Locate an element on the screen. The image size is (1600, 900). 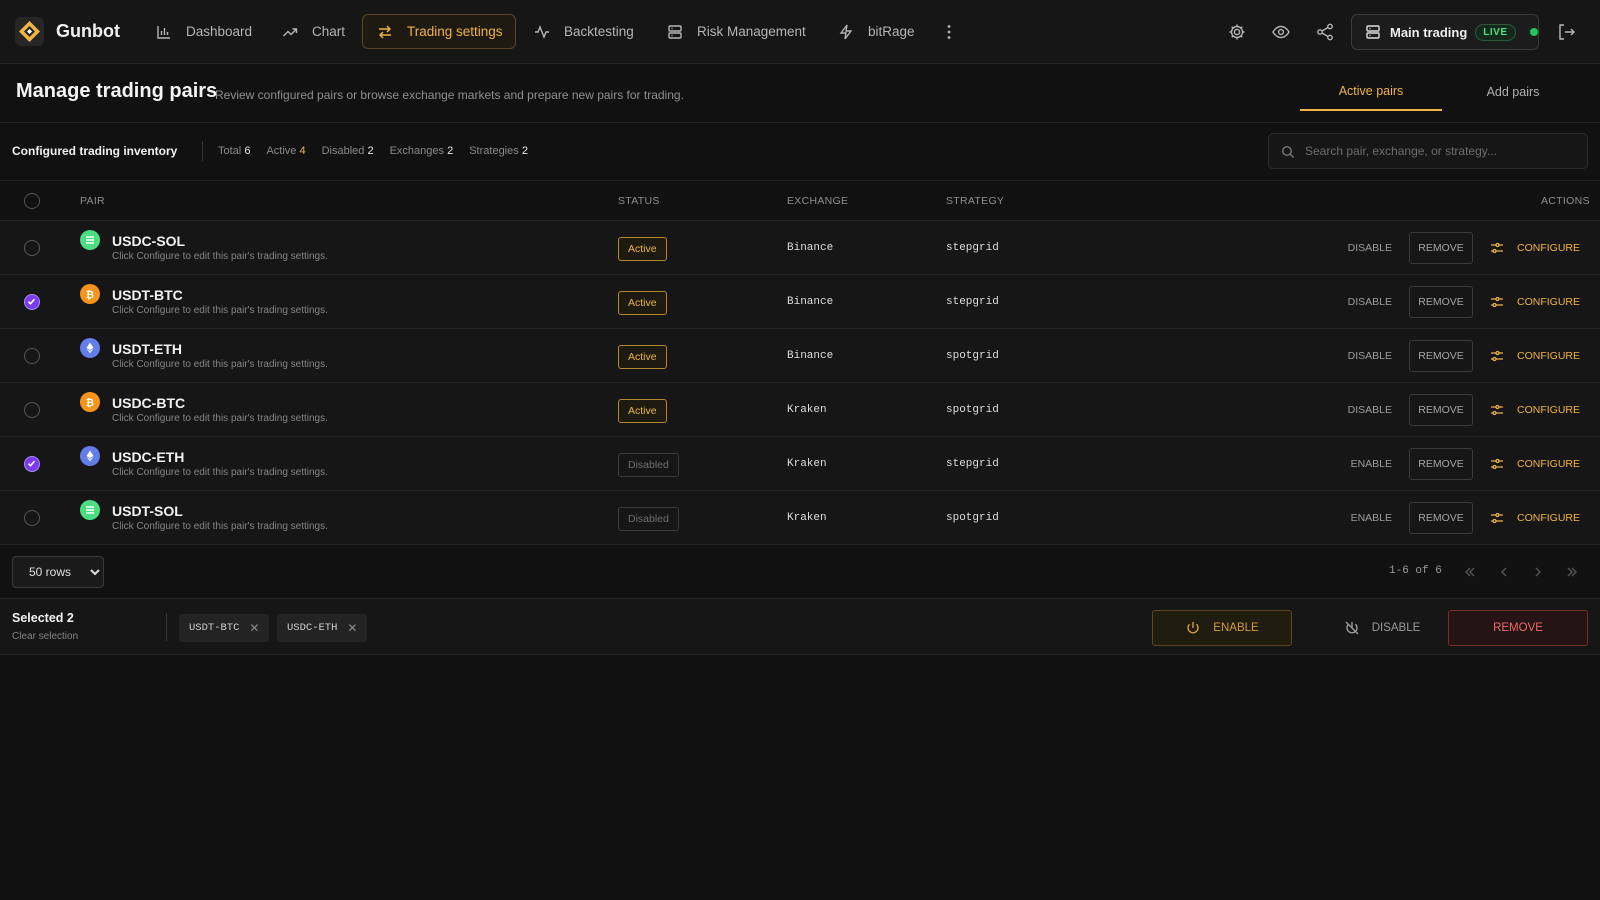
first-page-icon is located at coordinates (1470, 572).